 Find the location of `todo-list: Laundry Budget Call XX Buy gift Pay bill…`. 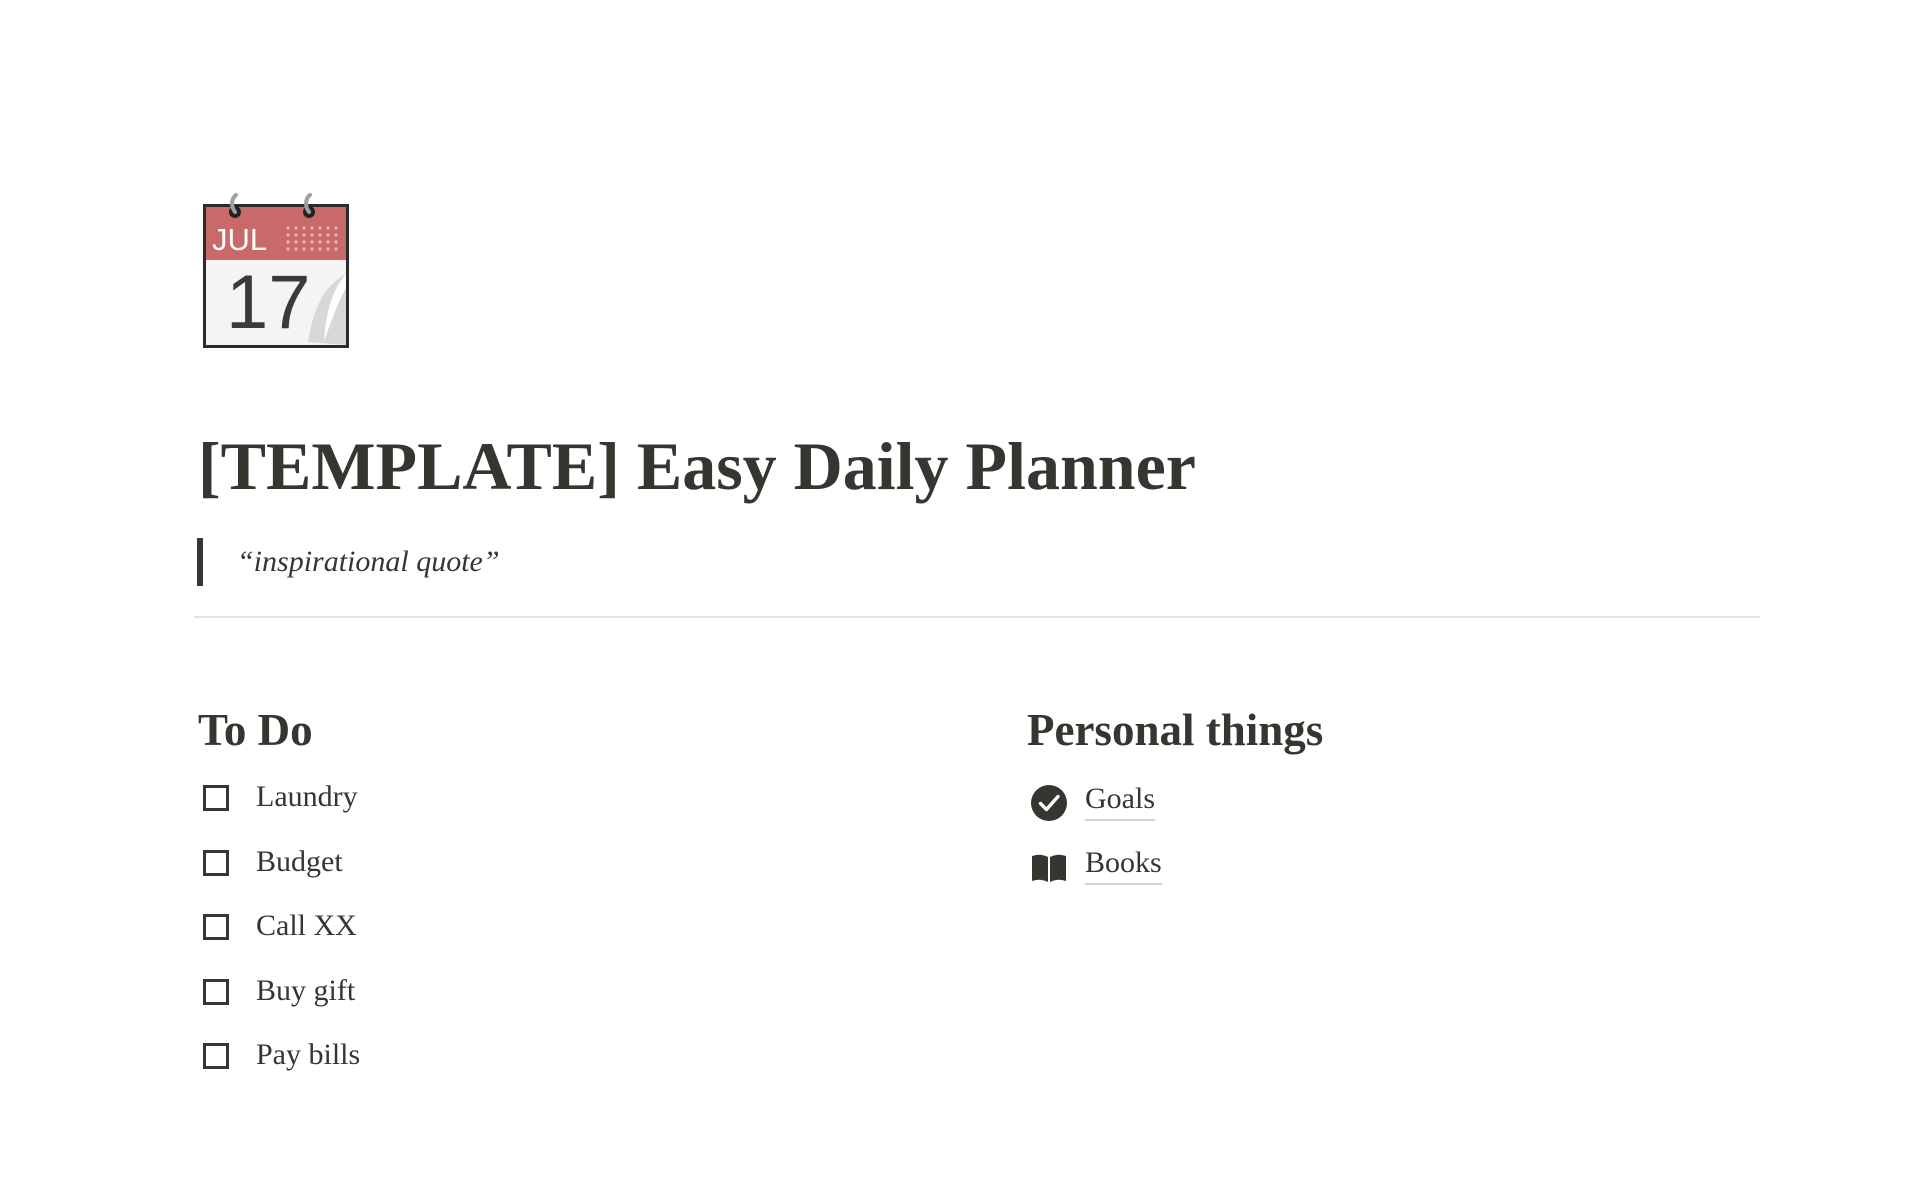

todo-list: Laundry Budget Call XX Buy gift Pay bill… is located at coordinates (281, 941).